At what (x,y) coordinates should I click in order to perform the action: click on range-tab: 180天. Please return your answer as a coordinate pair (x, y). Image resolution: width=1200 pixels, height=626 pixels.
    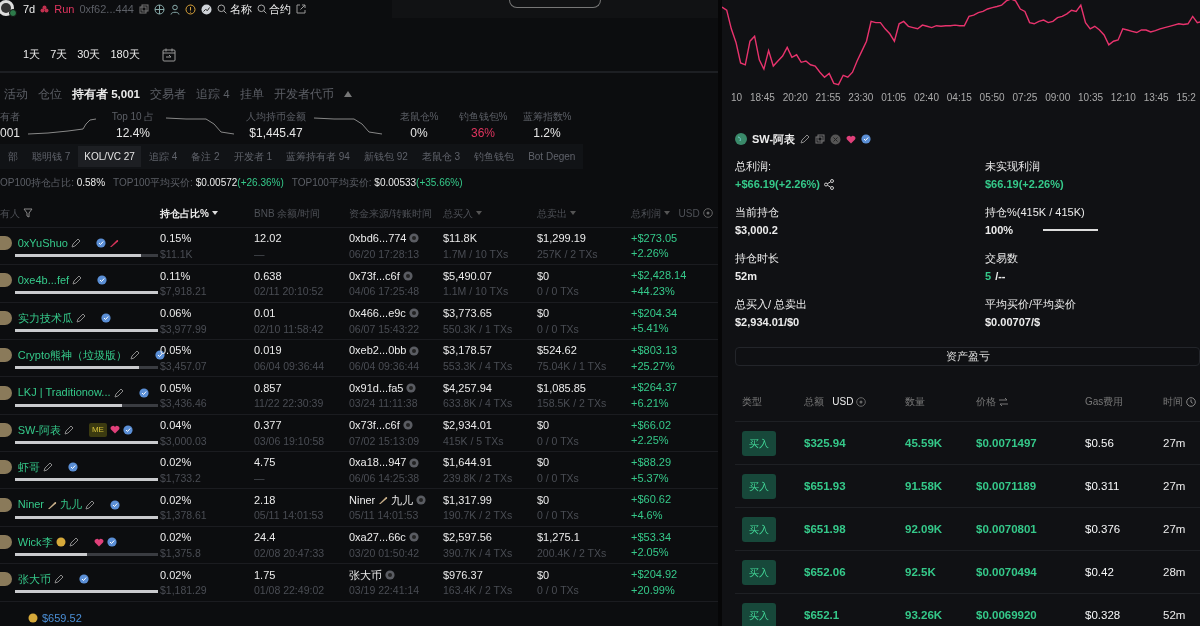
    Looking at the image, I should click on (125, 54).